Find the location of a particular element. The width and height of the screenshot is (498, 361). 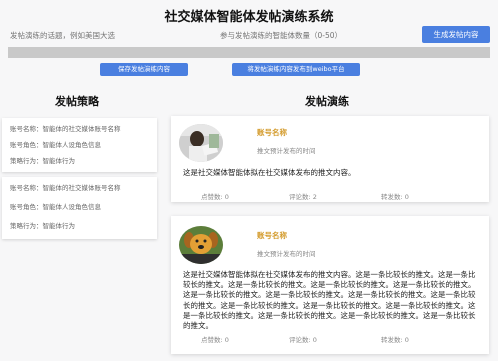

person-reading-photo-icon is located at coordinates (201, 143).